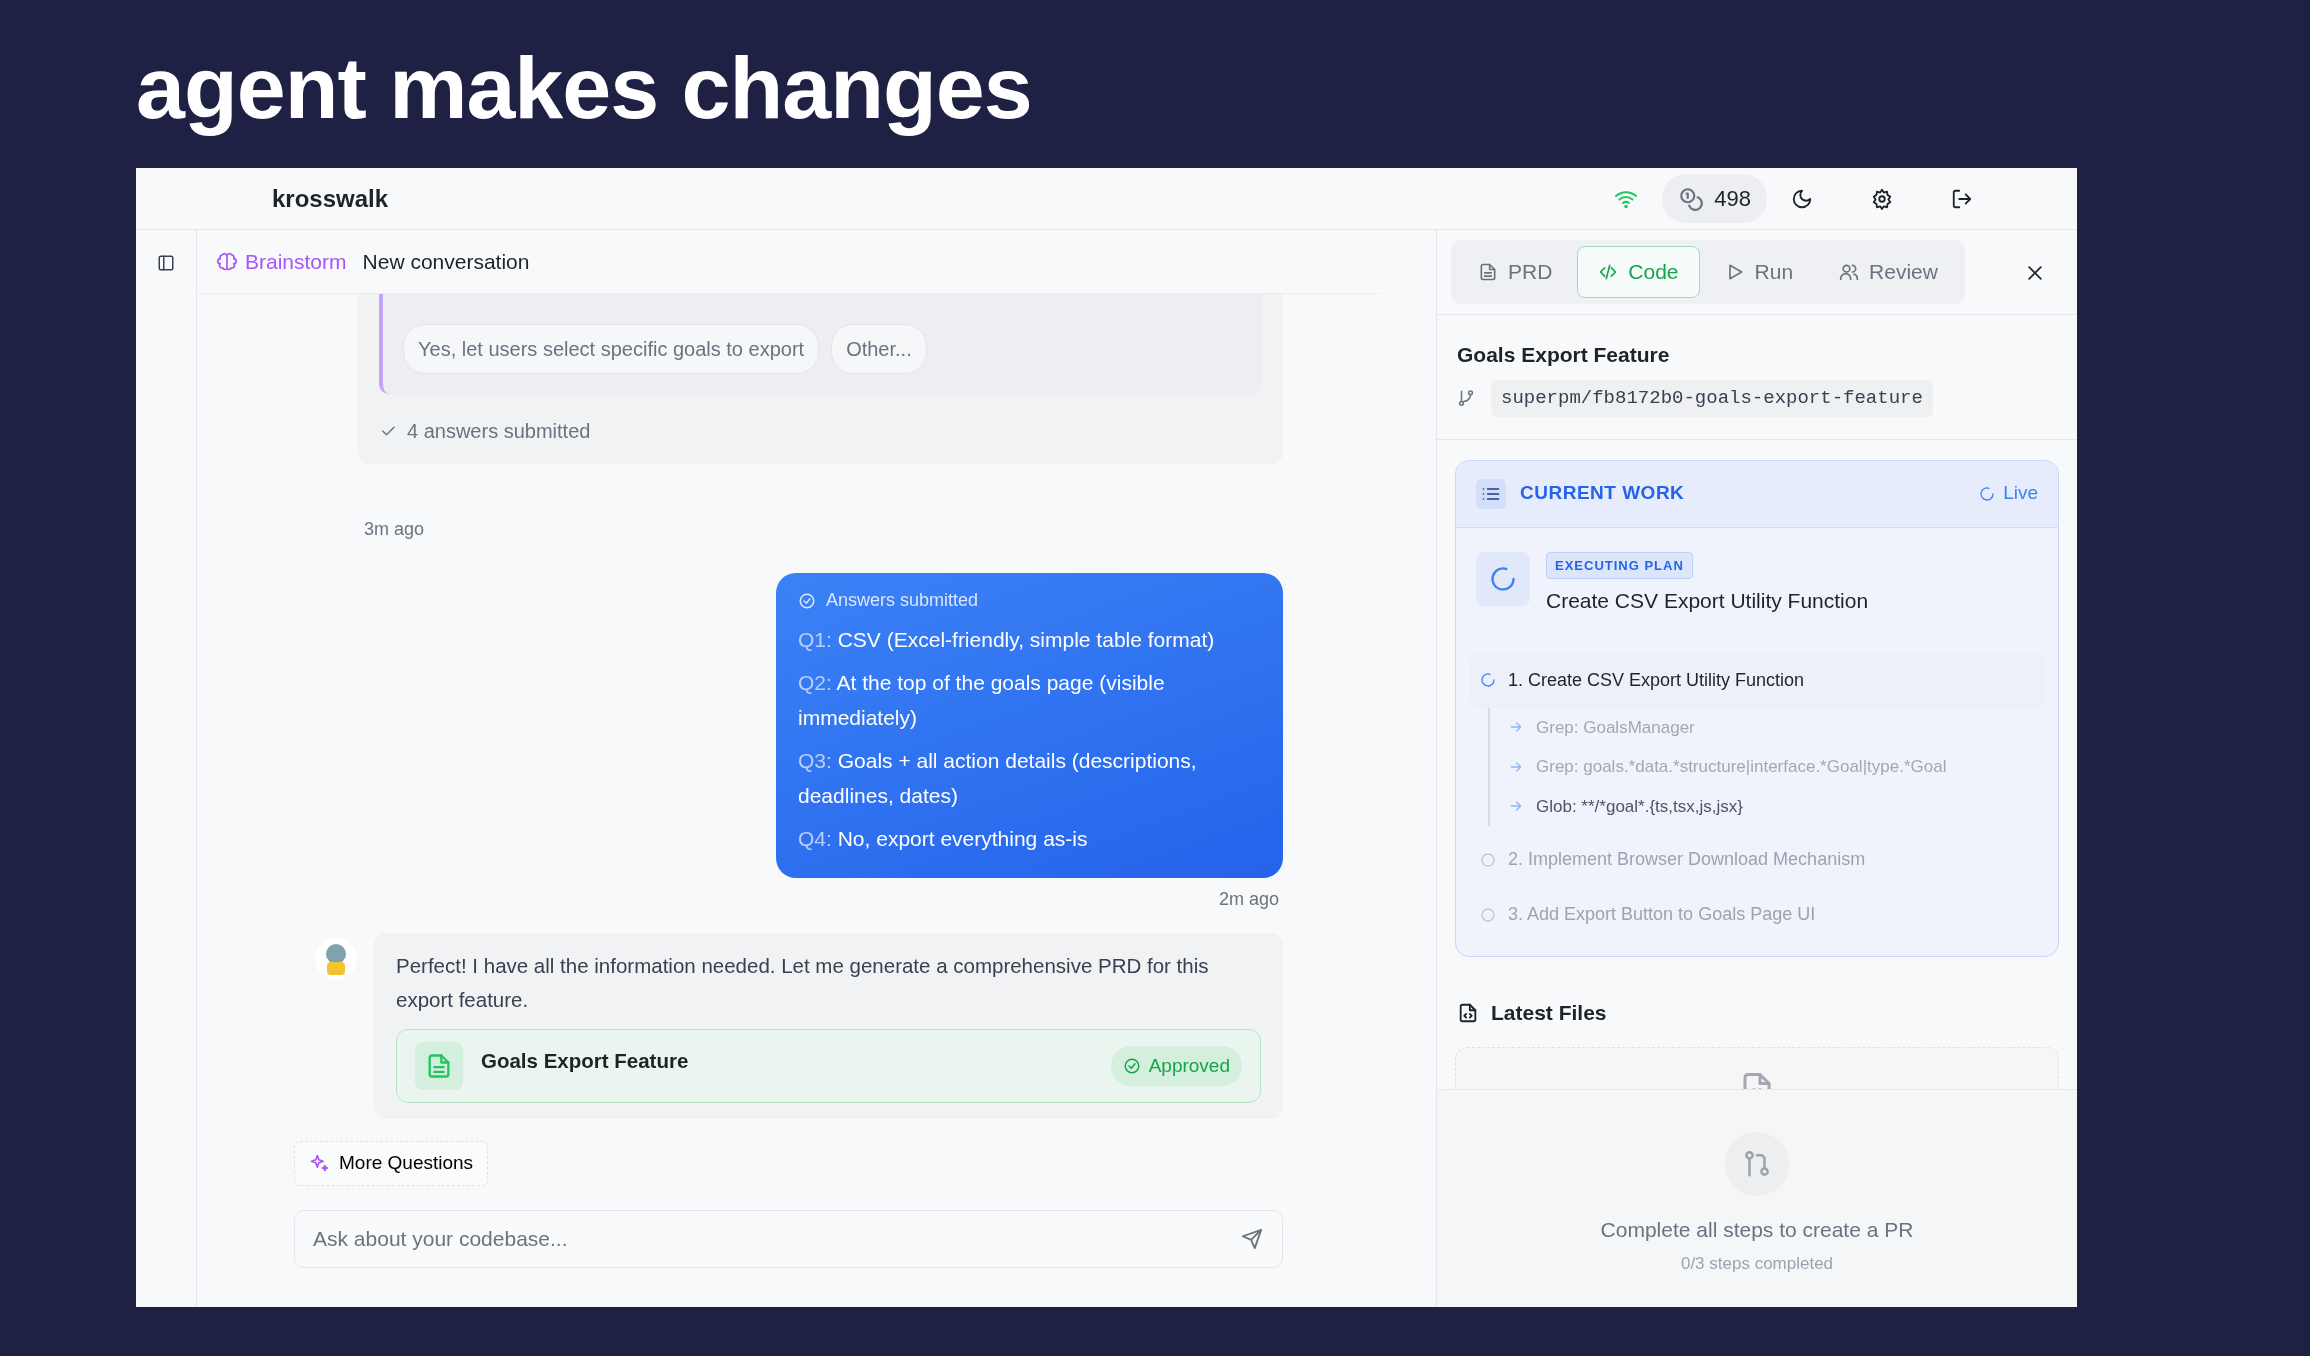 Image resolution: width=2310 pixels, height=1356 pixels. What do you see at coordinates (902, 600) in the screenshot?
I see `message-heading: Answers submitted` at bounding box center [902, 600].